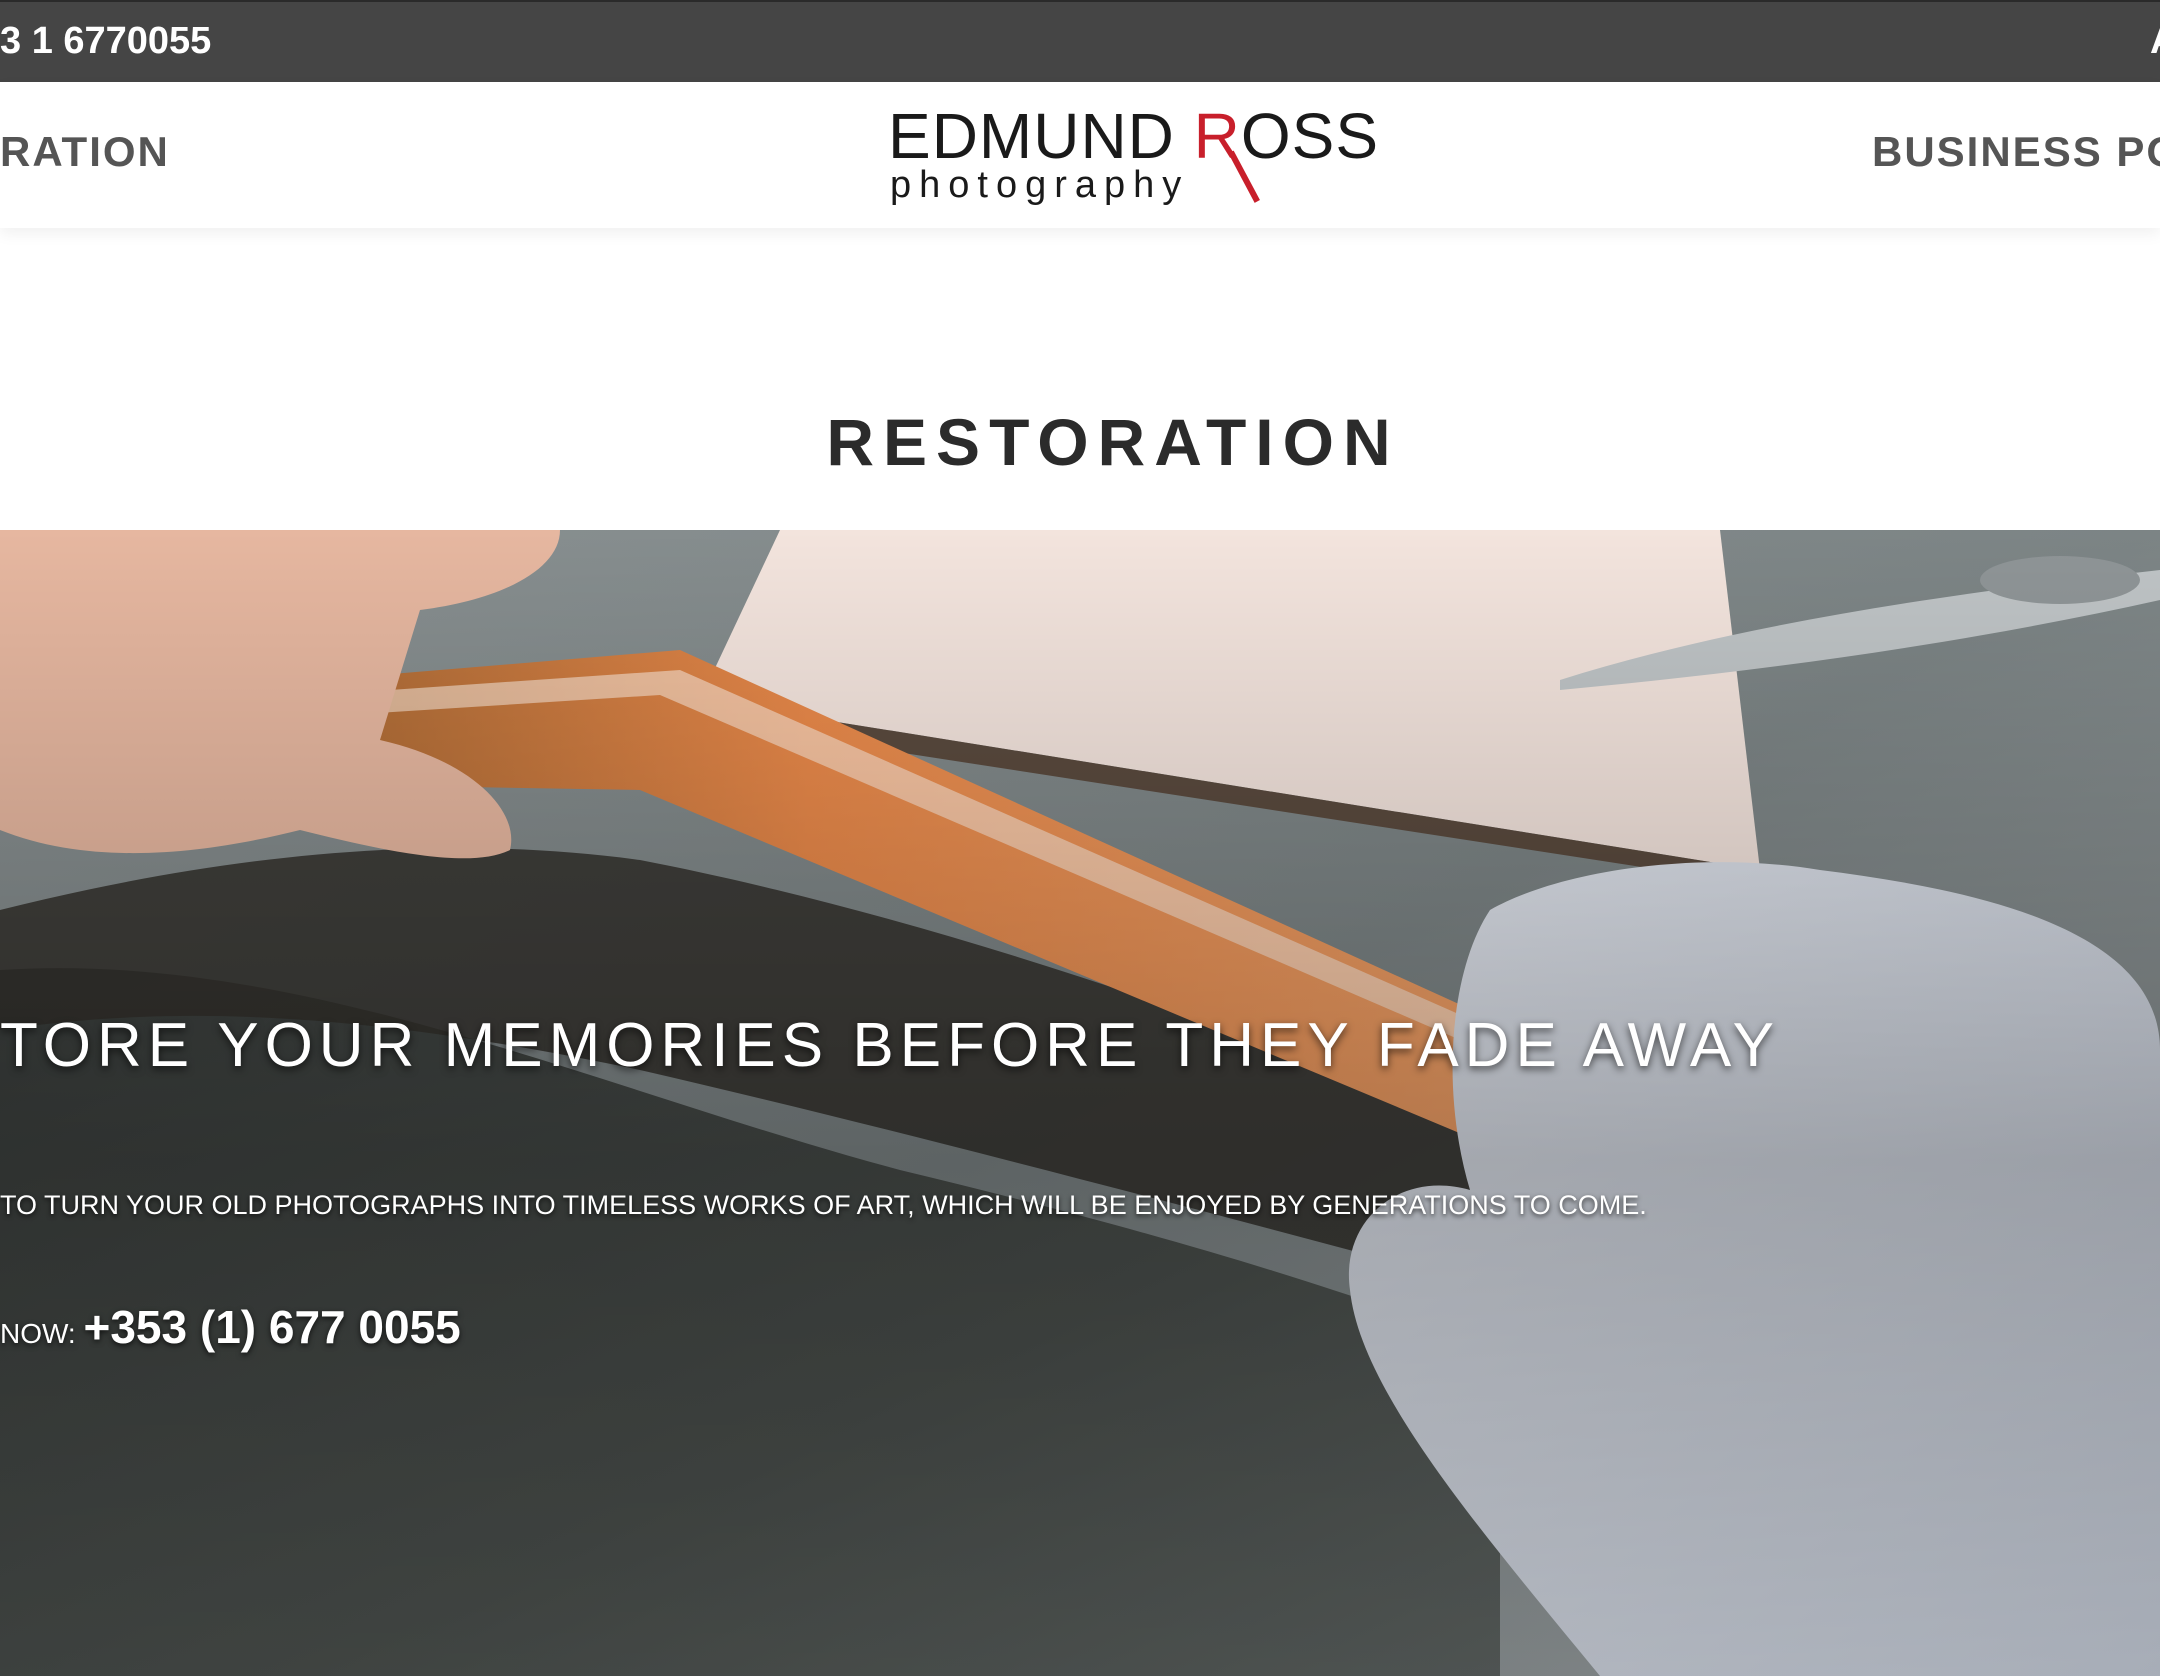  What do you see at coordinates (1134, 136) in the screenshot?
I see `logo-wordmark: EDMUND ROSS` at bounding box center [1134, 136].